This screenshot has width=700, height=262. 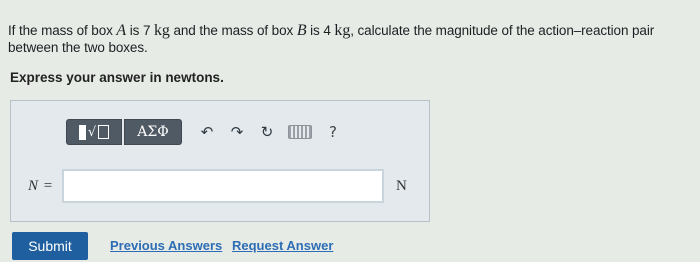 I want to click on mass-unit-b: kg, so click(x=342, y=30).